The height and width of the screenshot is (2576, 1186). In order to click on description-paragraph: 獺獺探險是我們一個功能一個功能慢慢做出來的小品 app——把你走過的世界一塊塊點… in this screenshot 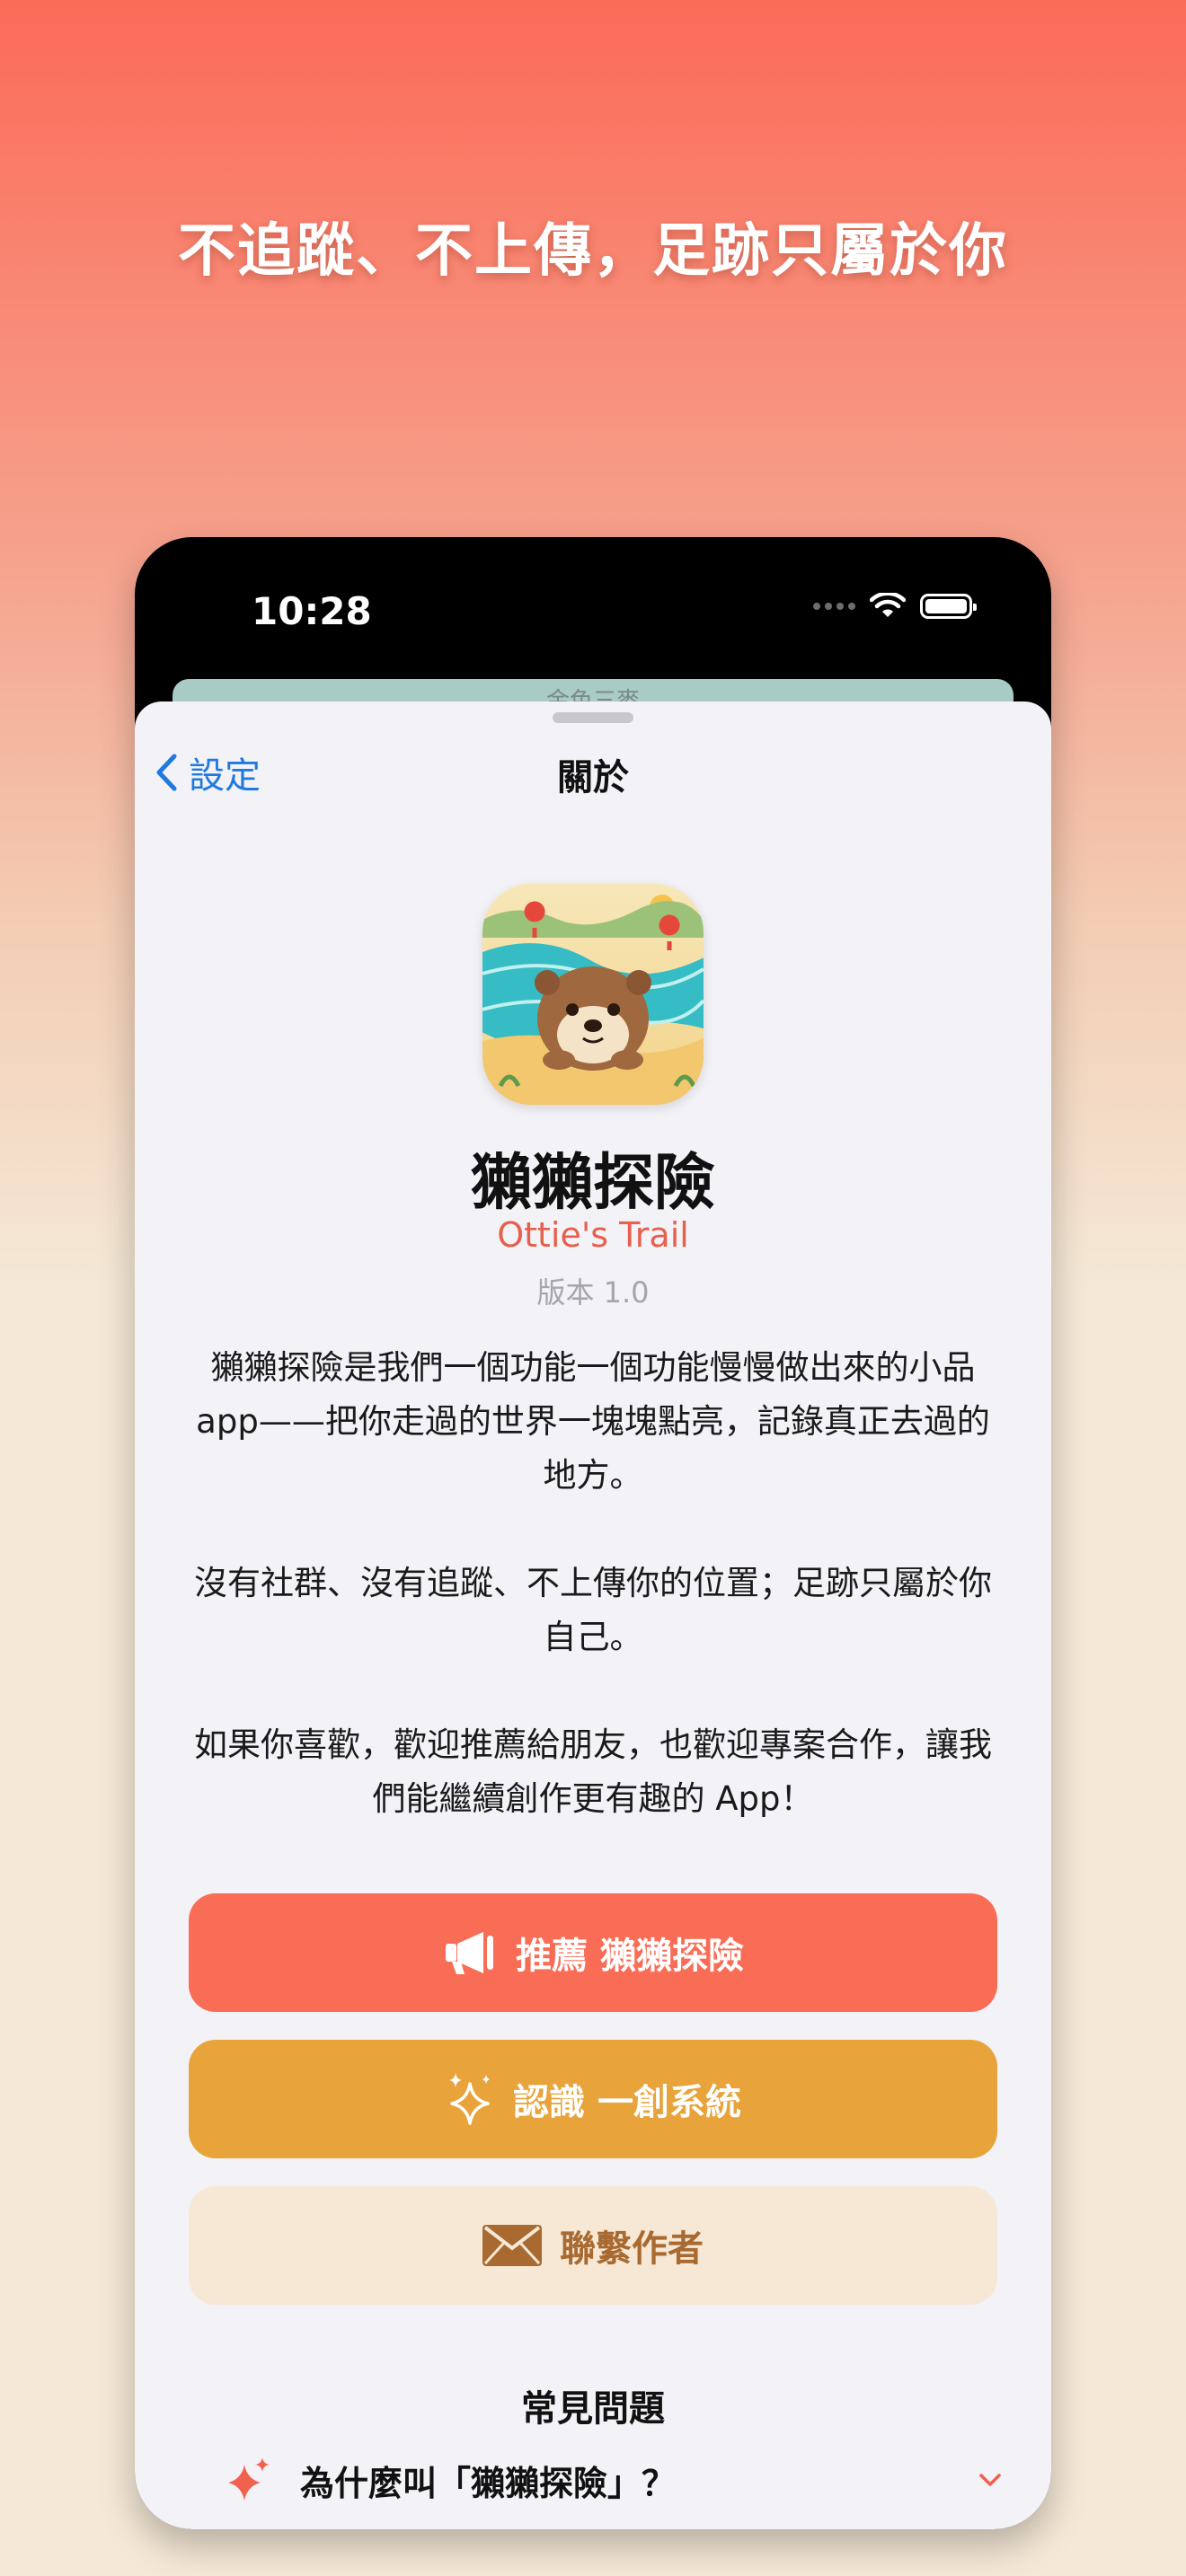, I will do `click(593, 1421)`.